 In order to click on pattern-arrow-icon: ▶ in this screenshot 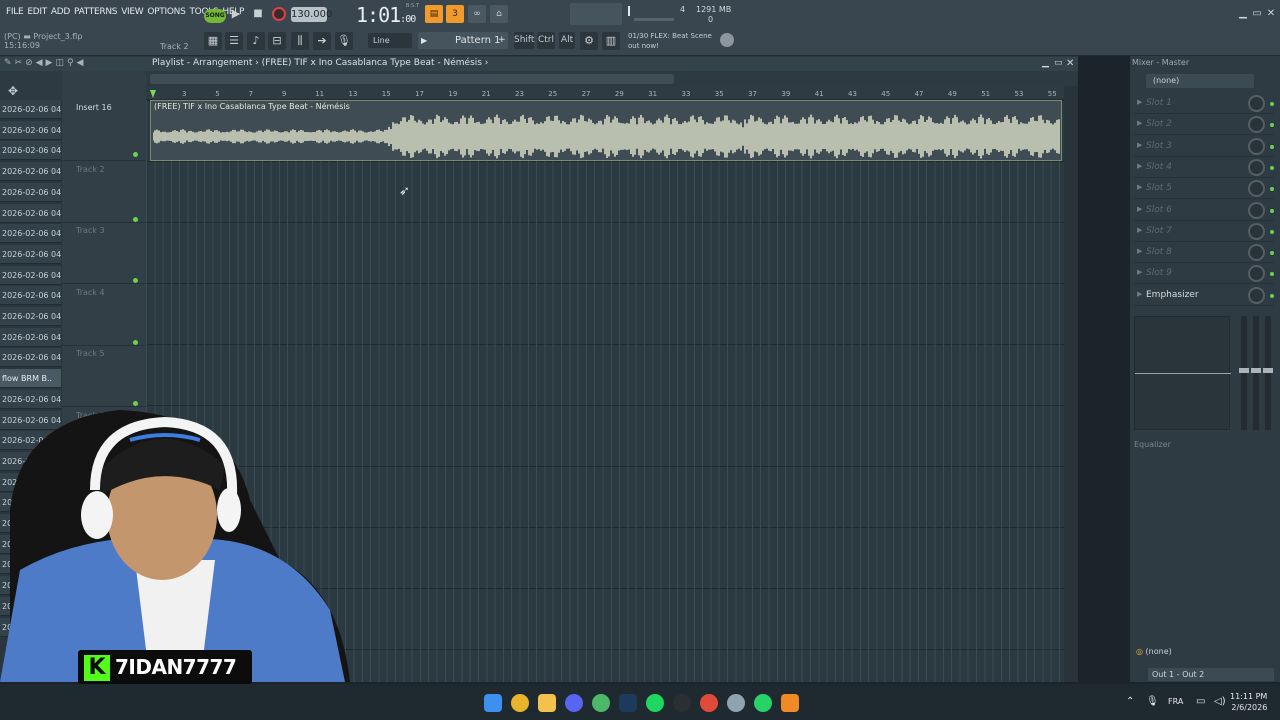, I will do `click(424, 40)`.